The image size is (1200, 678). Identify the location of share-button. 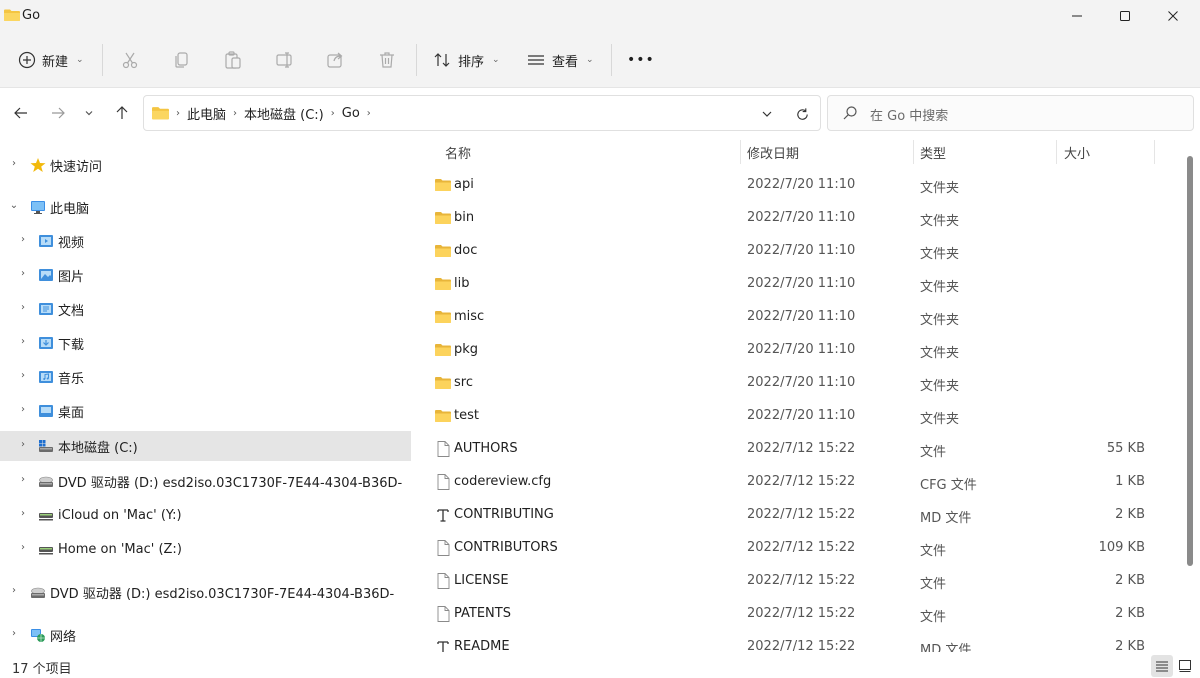
(336, 60).